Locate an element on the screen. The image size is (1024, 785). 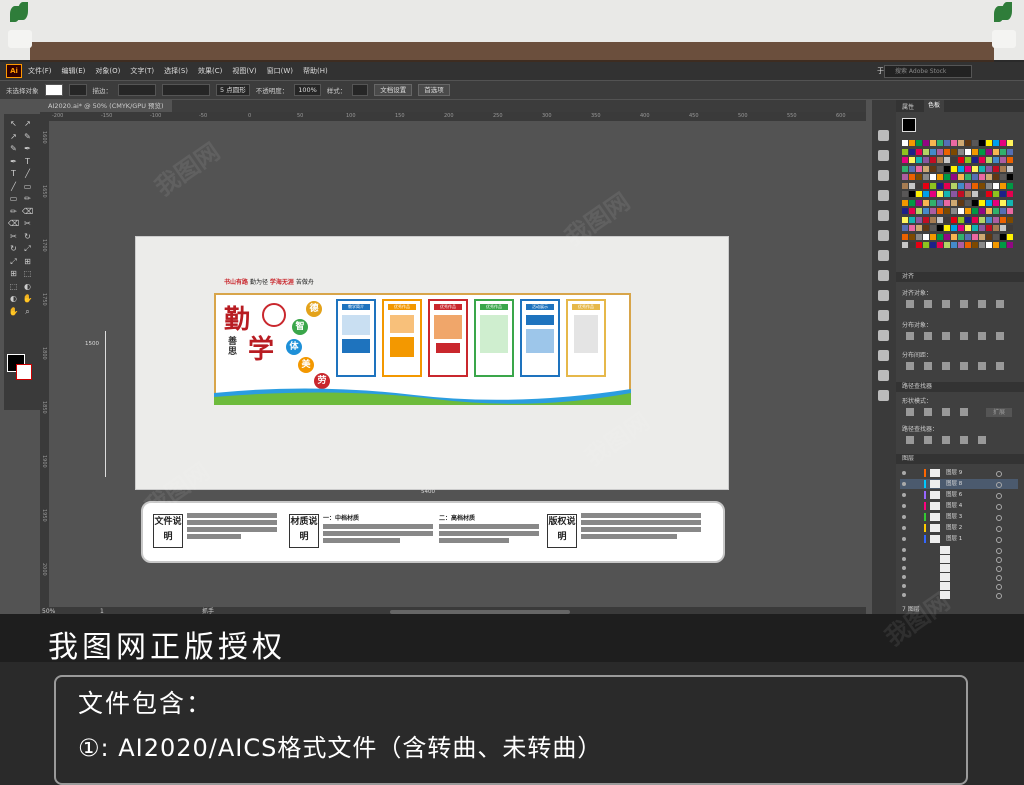
line-tool-icon: ╱ is located at coordinates (13, 186).